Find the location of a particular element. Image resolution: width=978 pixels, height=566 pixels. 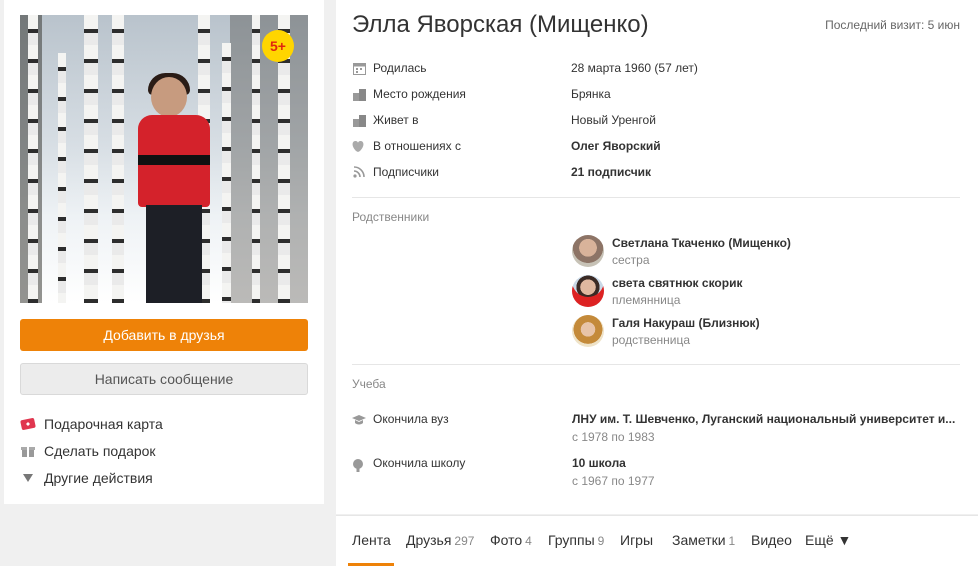

calendar-icon is located at coordinates (359, 68).